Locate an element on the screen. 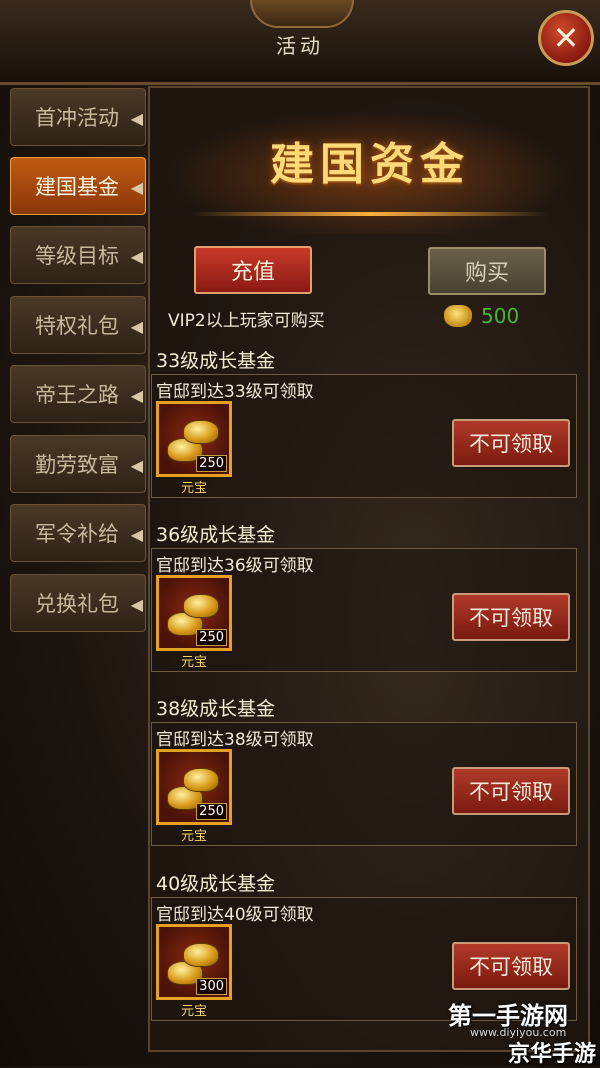  window-title: 活动 is located at coordinates (300, 46).